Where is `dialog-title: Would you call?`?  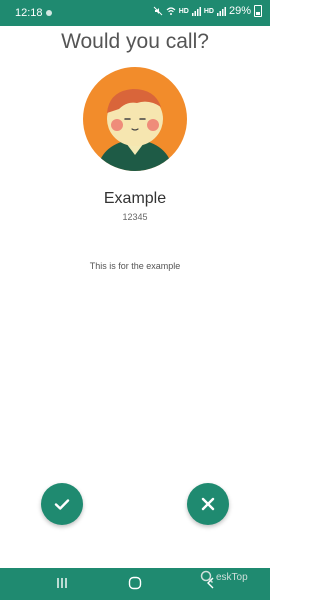 dialog-title: Would you call? is located at coordinates (135, 41).